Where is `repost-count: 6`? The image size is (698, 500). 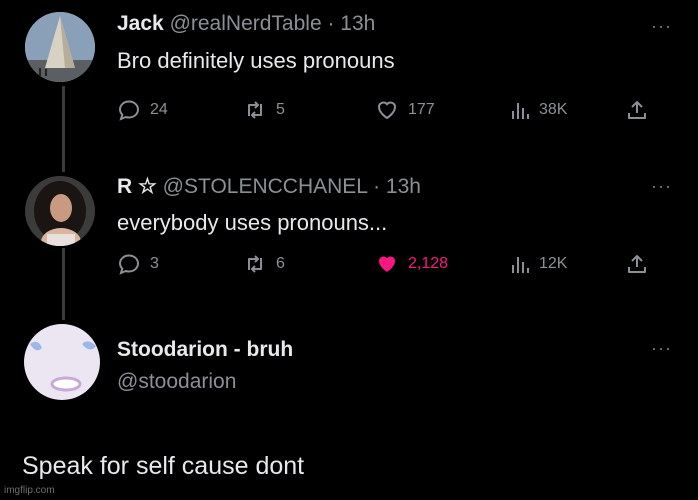
repost-count: 6 is located at coordinates (280, 263).